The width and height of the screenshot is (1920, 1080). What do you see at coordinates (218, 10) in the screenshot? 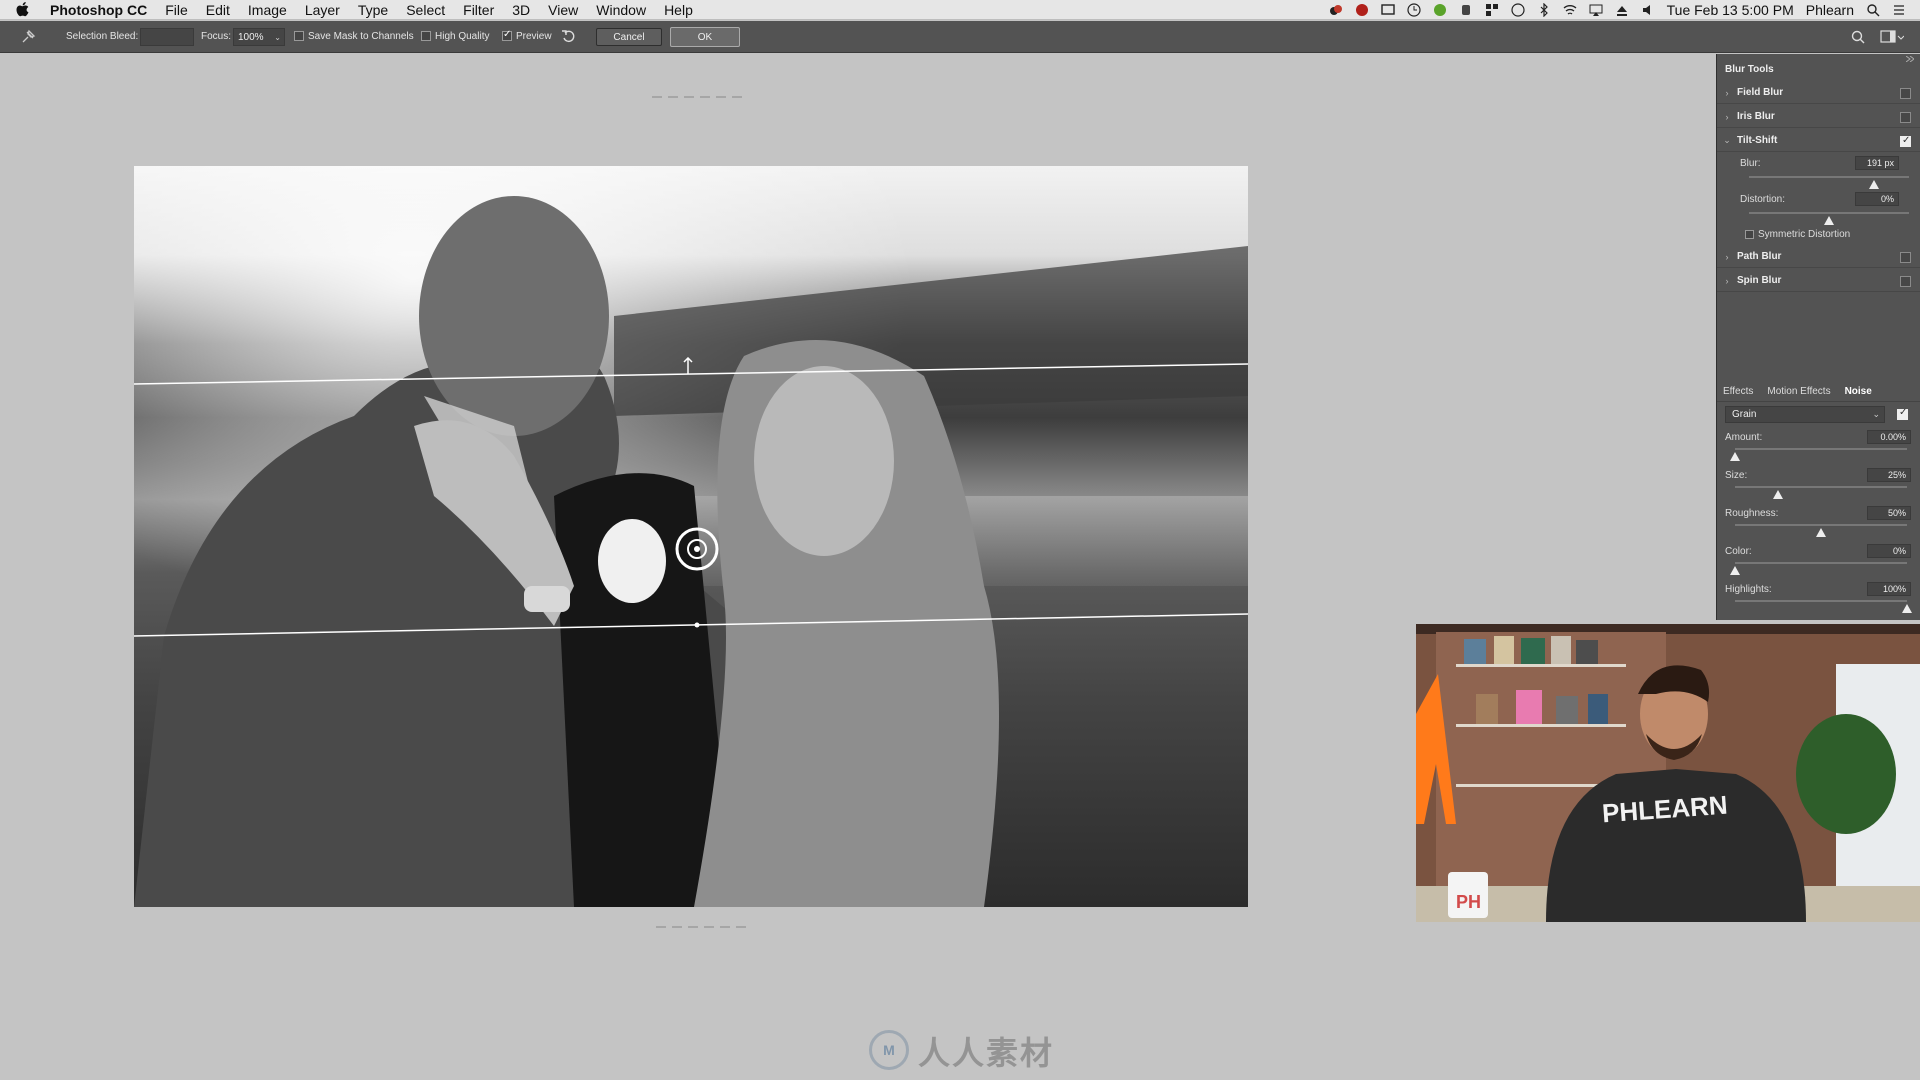
I see `menu-edit: Edit` at bounding box center [218, 10].